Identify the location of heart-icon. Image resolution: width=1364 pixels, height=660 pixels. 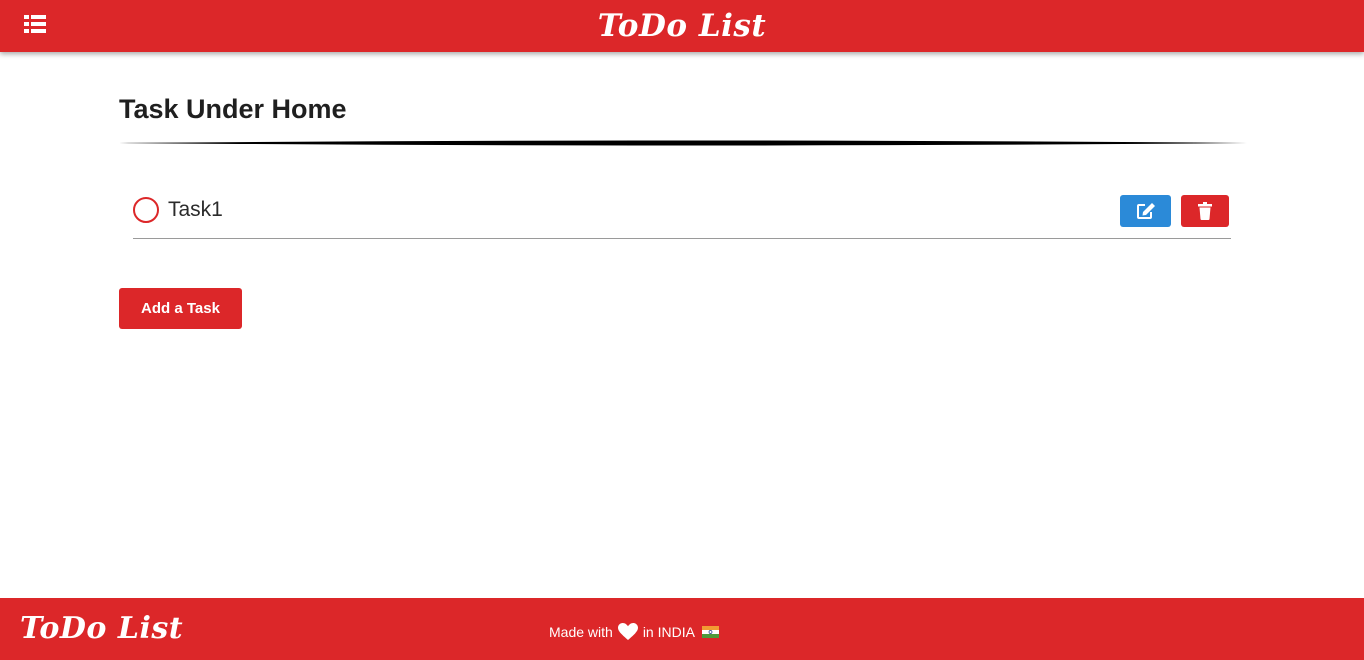
(627, 631).